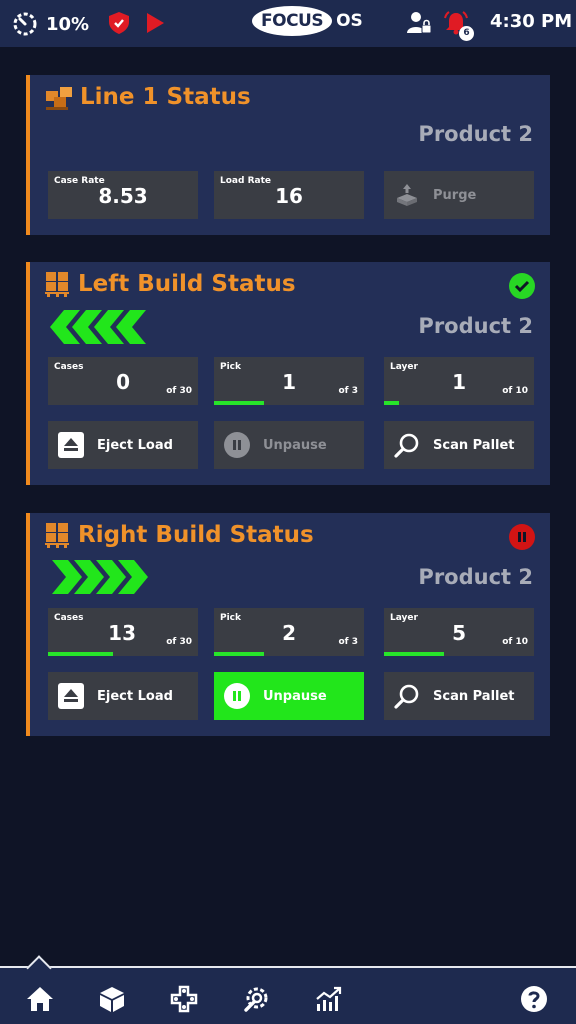 This screenshot has width=576, height=1024. What do you see at coordinates (295, 445) in the screenshot?
I see `left-unpause-label: Unpause` at bounding box center [295, 445].